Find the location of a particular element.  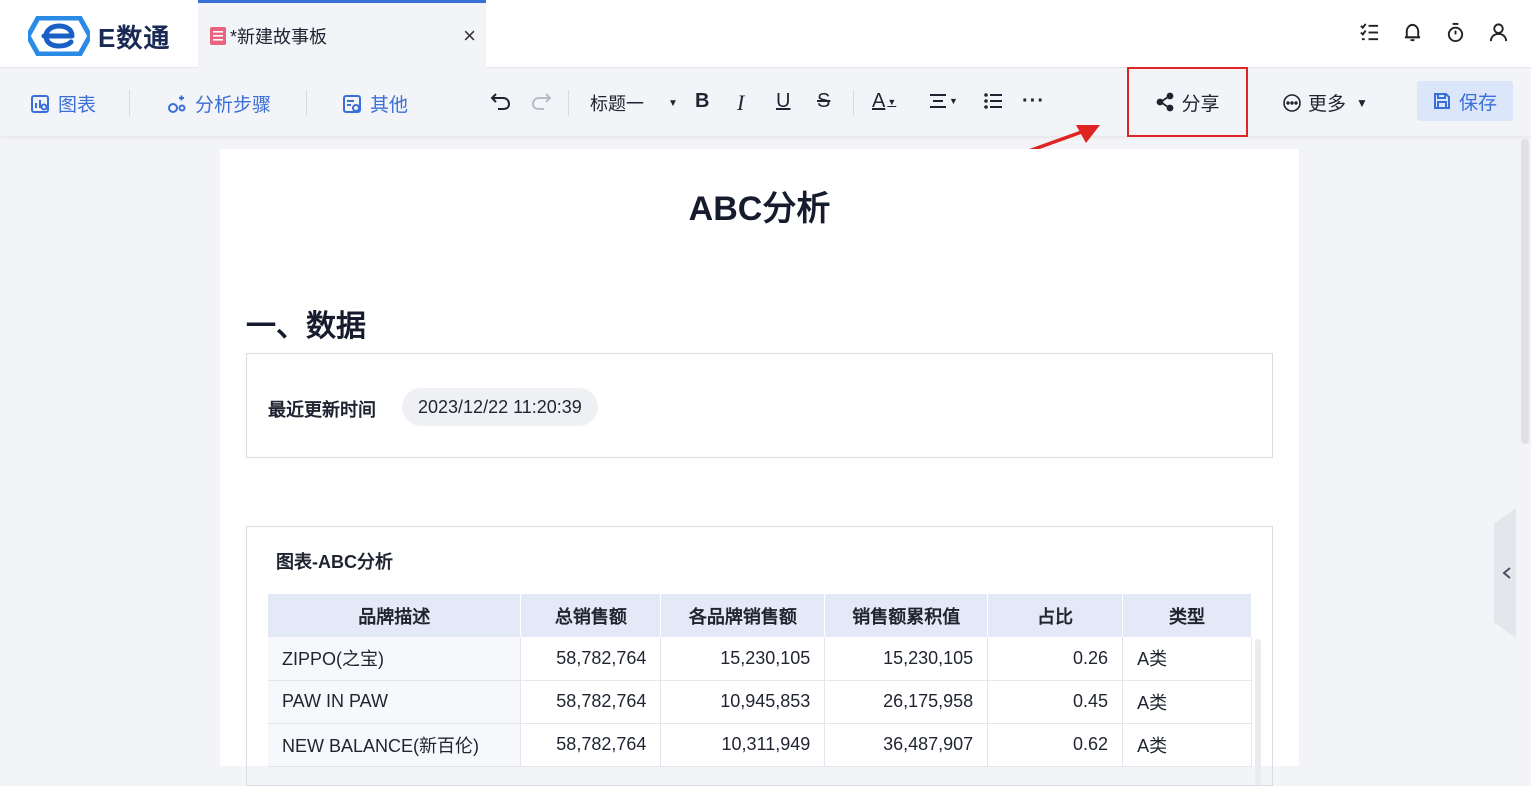

underline-button: U is located at coordinates (783, 101).